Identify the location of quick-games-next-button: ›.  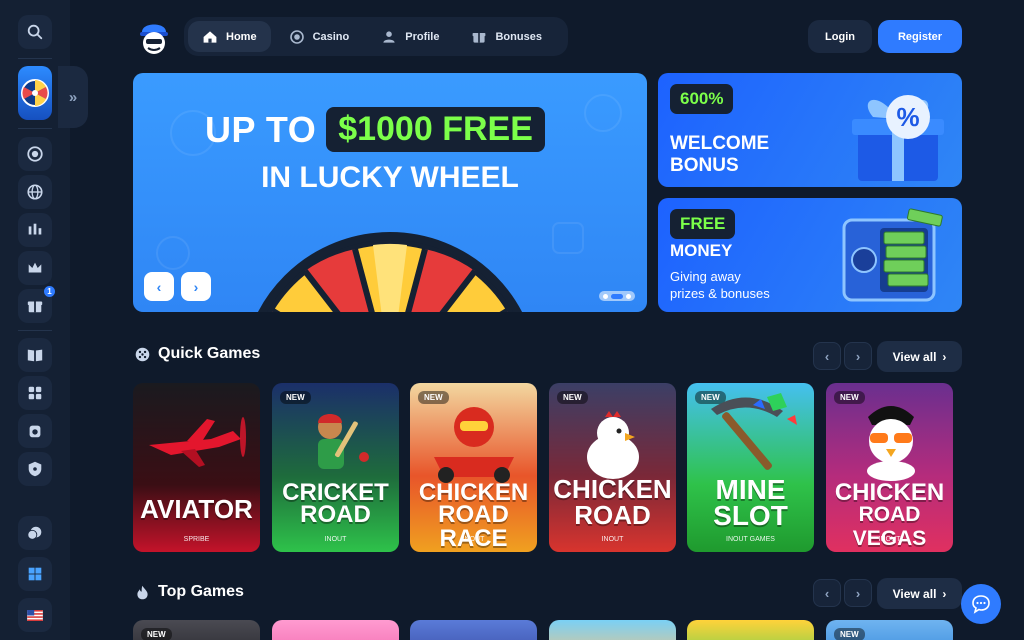
(858, 356).